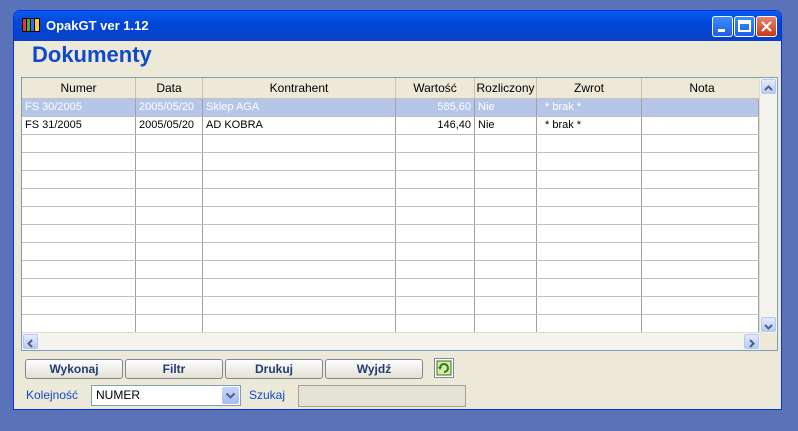 This screenshot has width=798, height=431. Describe the element at coordinates (768, 86) in the screenshot. I see `scroll-up-button` at that location.